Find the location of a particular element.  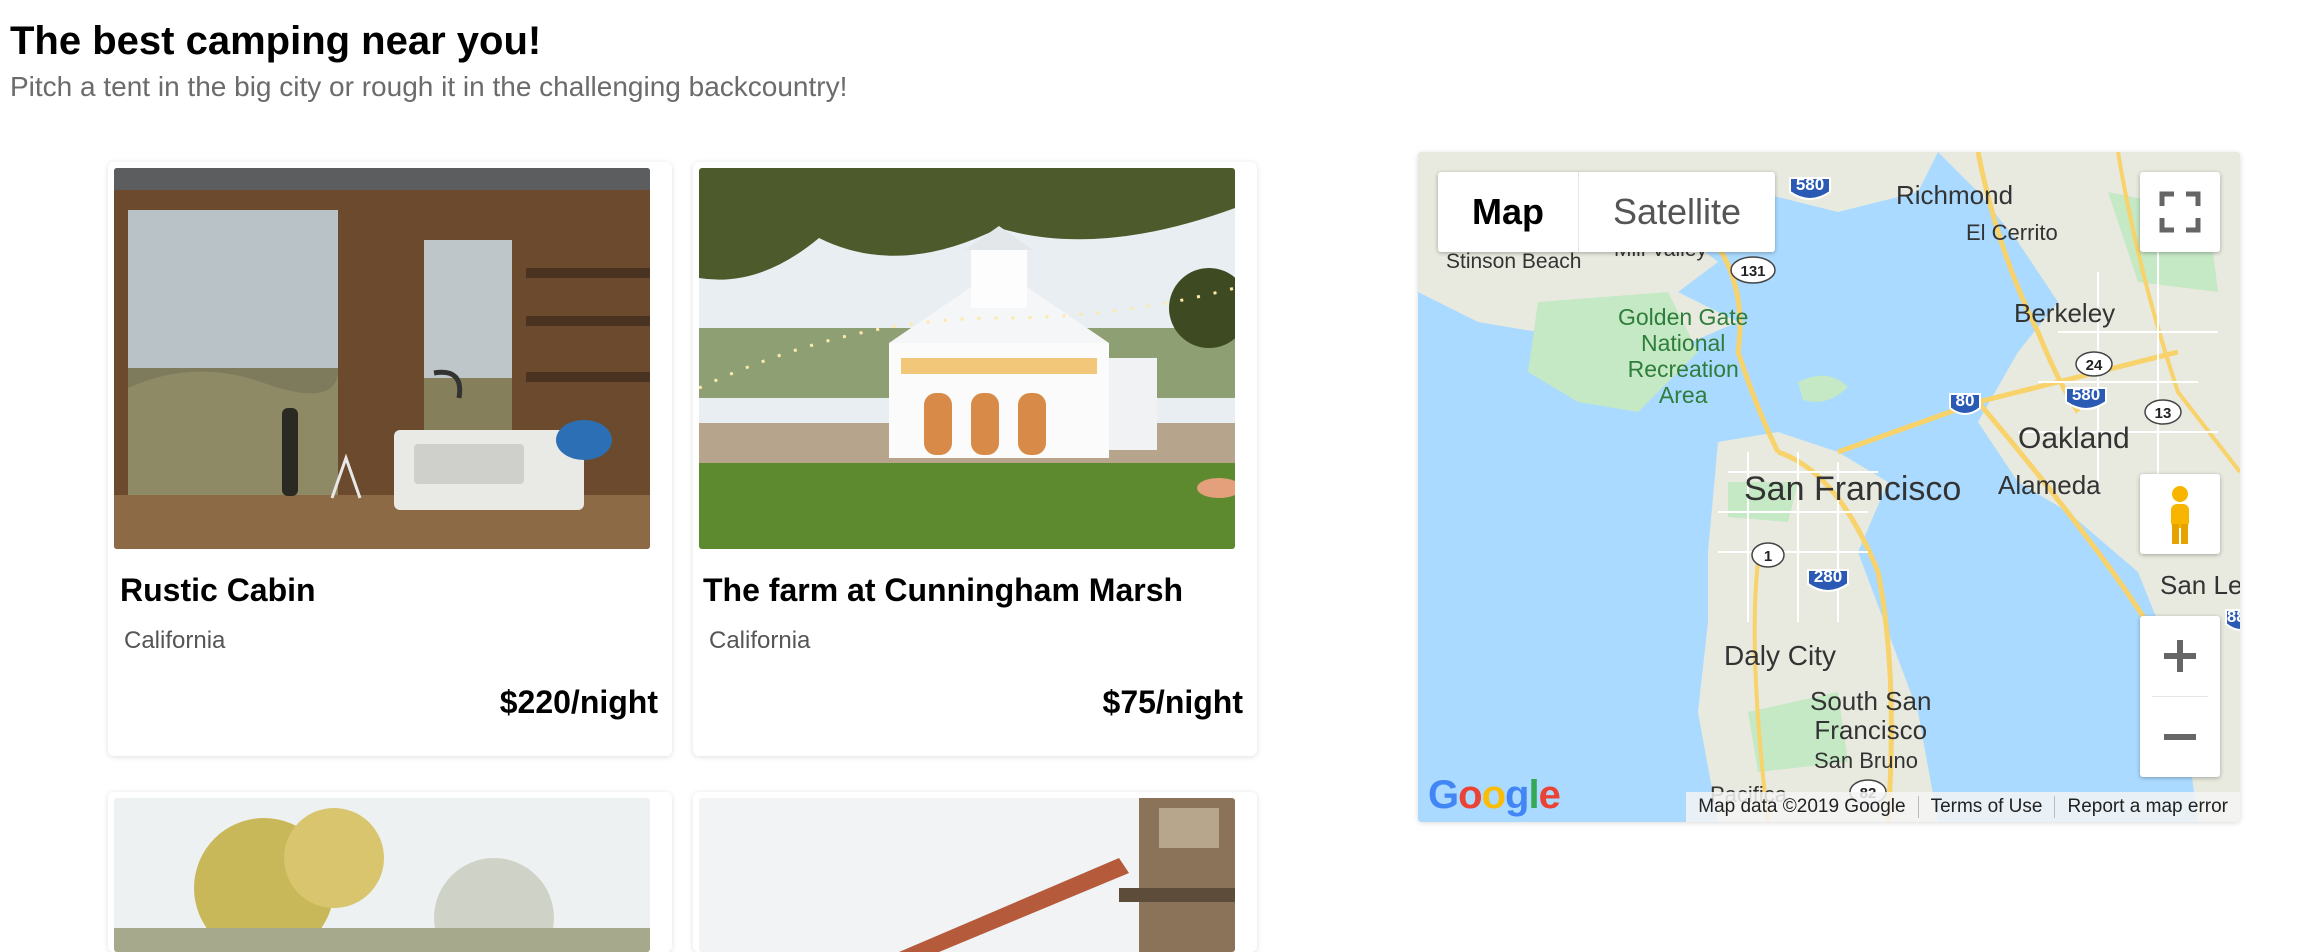

route-131-shield: 131 is located at coordinates (1753, 270).